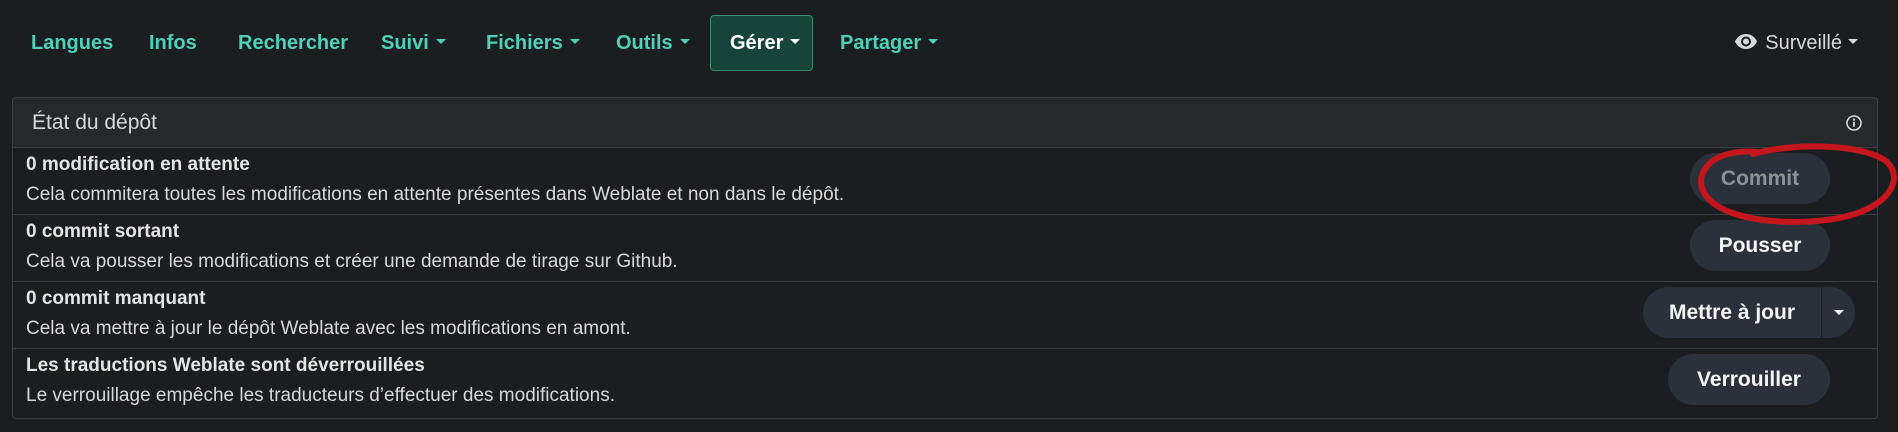 The width and height of the screenshot is (1898, 432). What do you see at coordinates (1732, 312) in the screenshot?
I see `update-button: Mettre à jour` at bounding box center [1732, 312].